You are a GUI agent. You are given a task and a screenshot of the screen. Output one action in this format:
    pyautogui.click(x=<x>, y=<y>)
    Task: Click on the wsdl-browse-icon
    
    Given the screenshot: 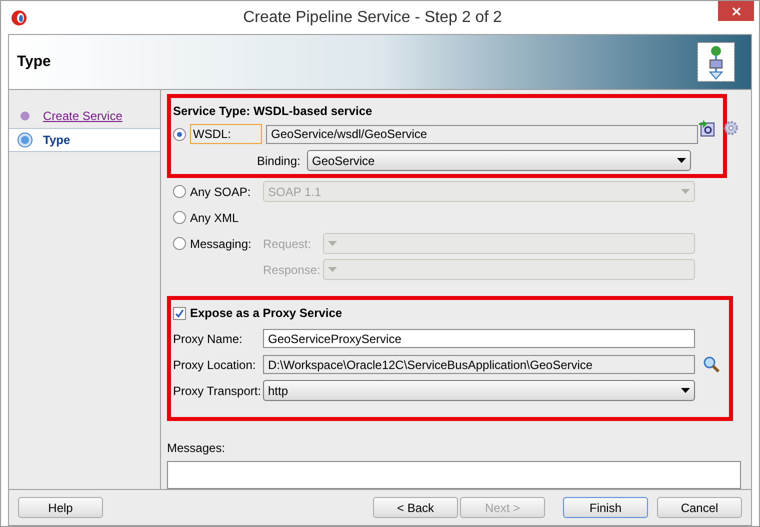 What is the action you would take?
    pyautogui.click(x=707, y=128)
    